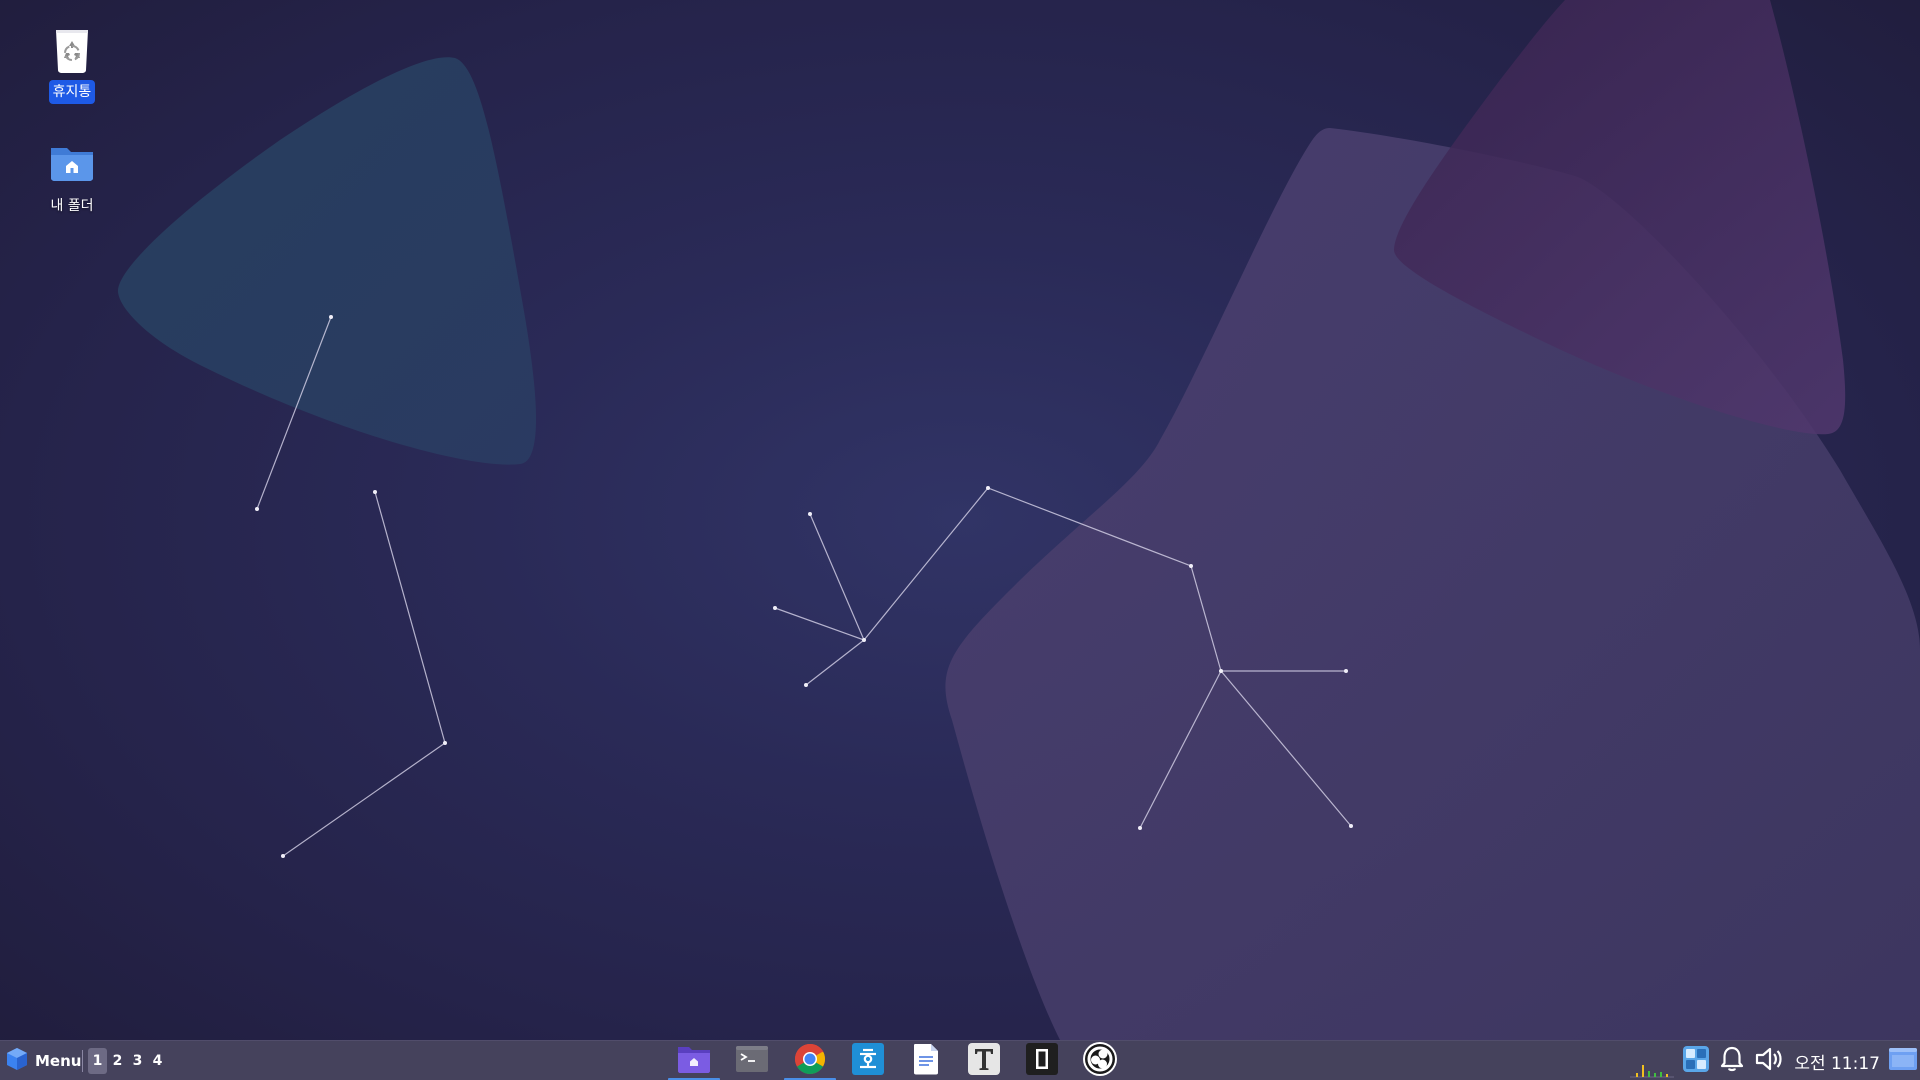 The height and width of the screenshot is (1080, 1920). I want to click on dock, so click(897, 1060).